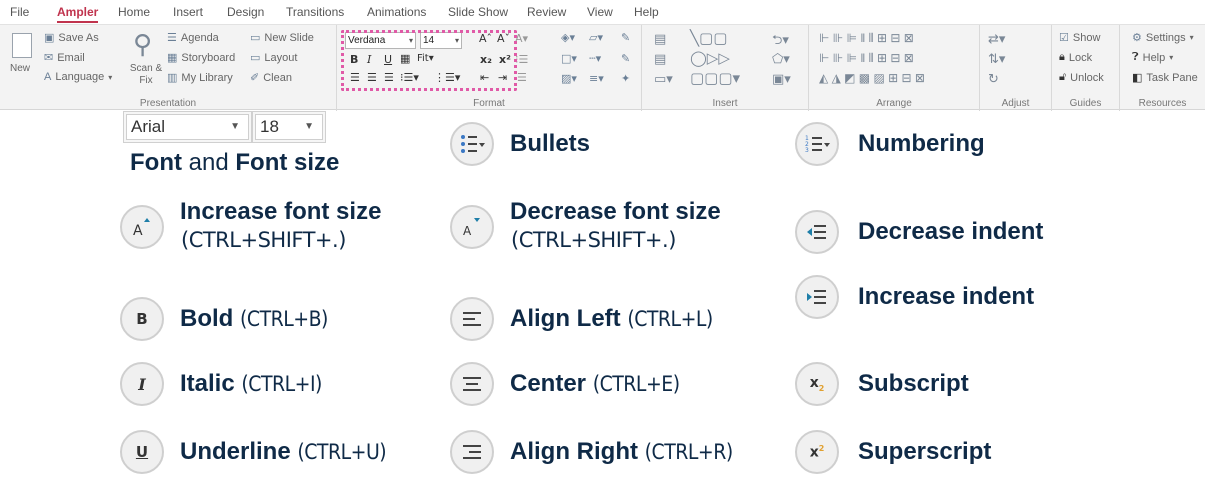 The height and width of the screenshot is (494, 1205). What do you see at coordinates (600, 12) in the screenshot?
I see `menu-view: View` at bounding box center [600, 12].